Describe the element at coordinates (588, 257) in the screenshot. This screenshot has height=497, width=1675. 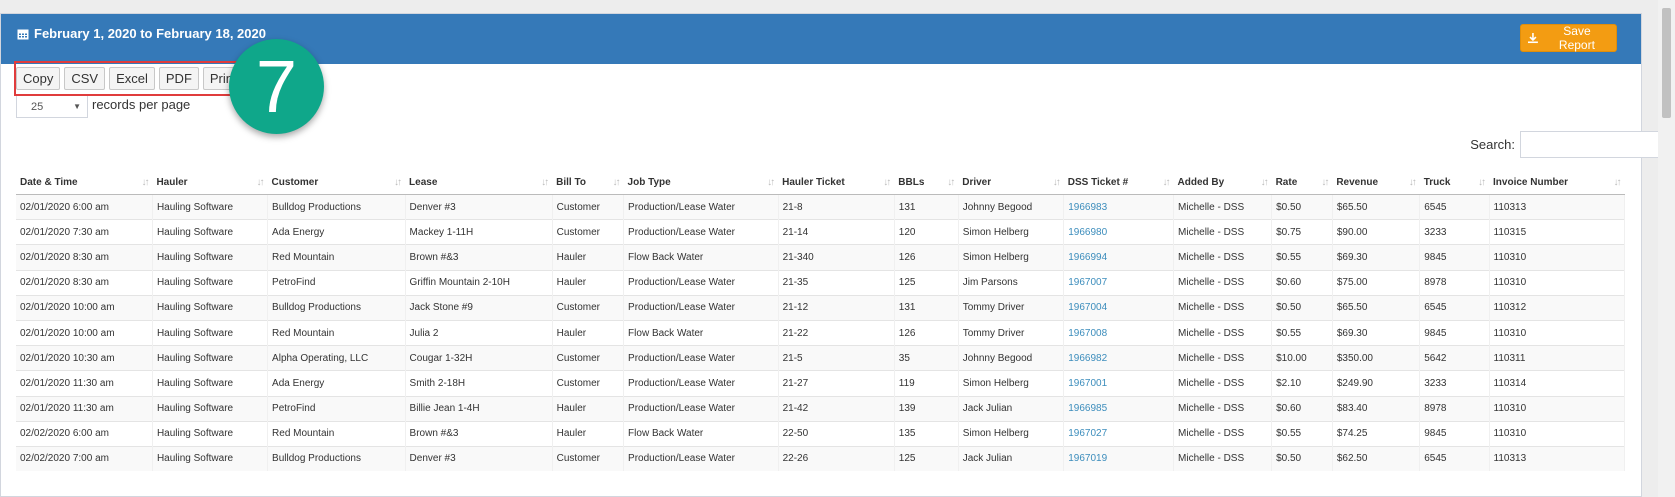
I see `table-cell: Hauler` at that location.